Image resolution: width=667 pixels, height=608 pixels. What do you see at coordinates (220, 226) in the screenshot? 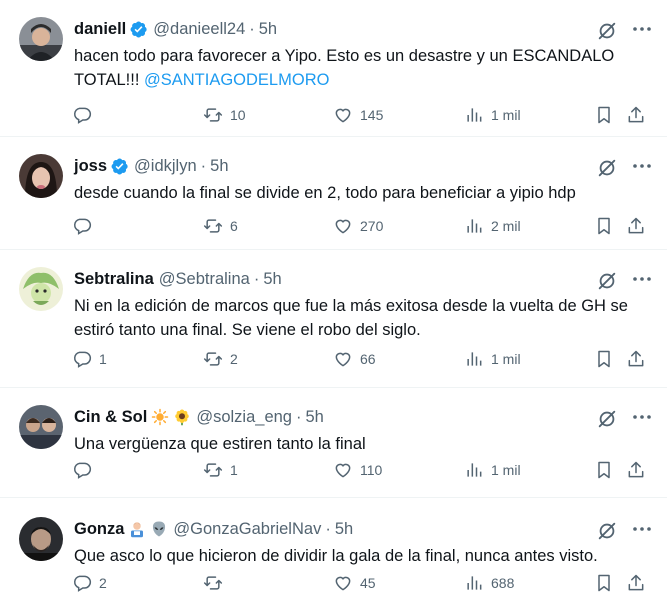
I see `retweet-button: 6` at bounding box center [220, 226].